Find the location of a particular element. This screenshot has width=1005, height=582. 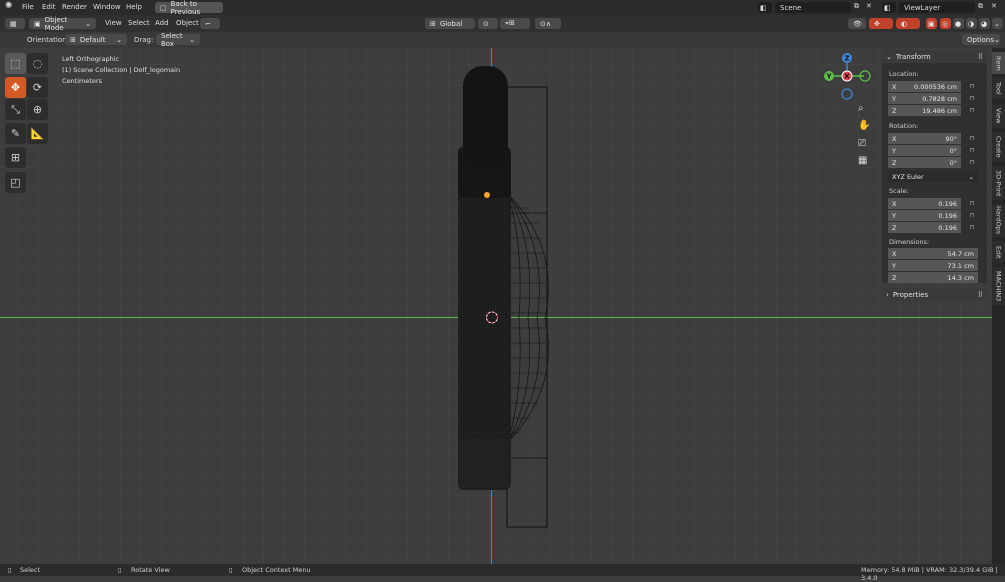

tab-create: Create is located at coordinates (998, 147).